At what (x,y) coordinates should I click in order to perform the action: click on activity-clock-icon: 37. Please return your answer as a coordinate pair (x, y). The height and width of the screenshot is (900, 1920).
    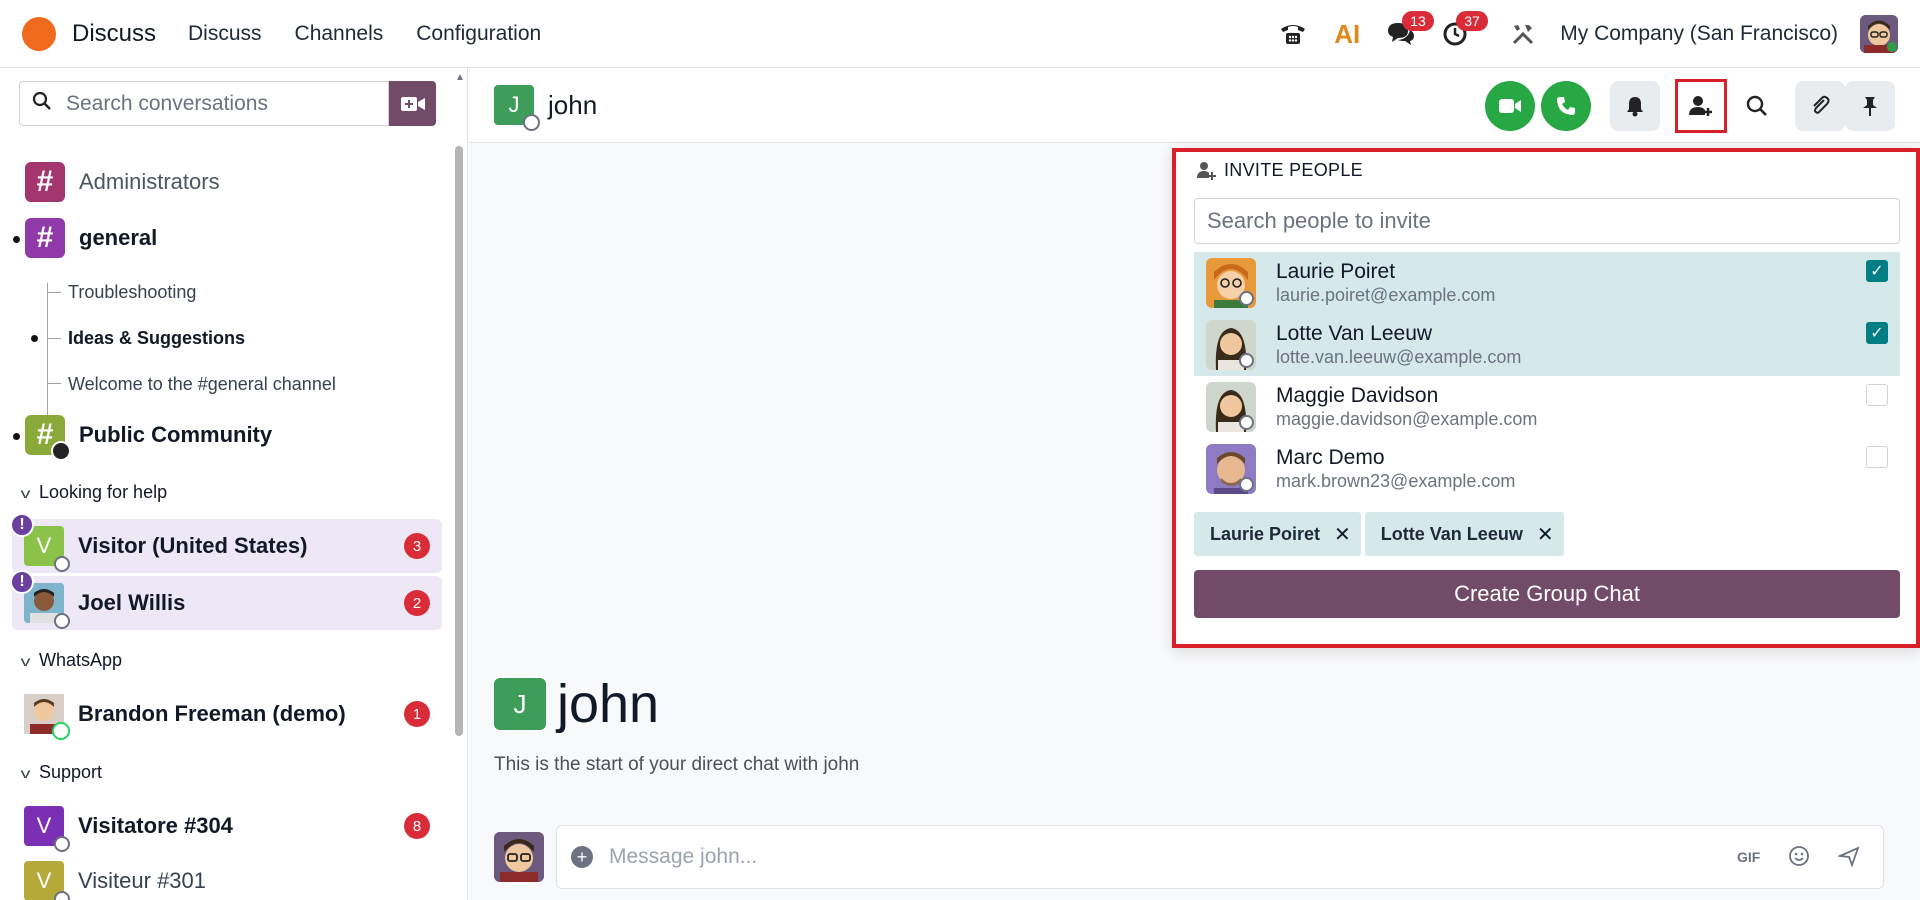
    Looking at the image, I should click on (1463, 31).